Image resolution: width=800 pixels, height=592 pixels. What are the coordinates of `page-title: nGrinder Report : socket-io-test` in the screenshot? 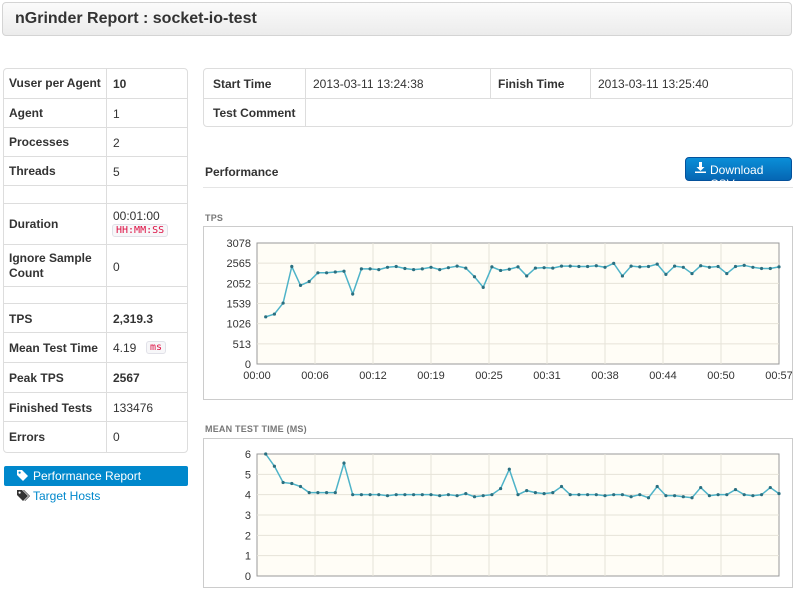 It's located at (136, 18).